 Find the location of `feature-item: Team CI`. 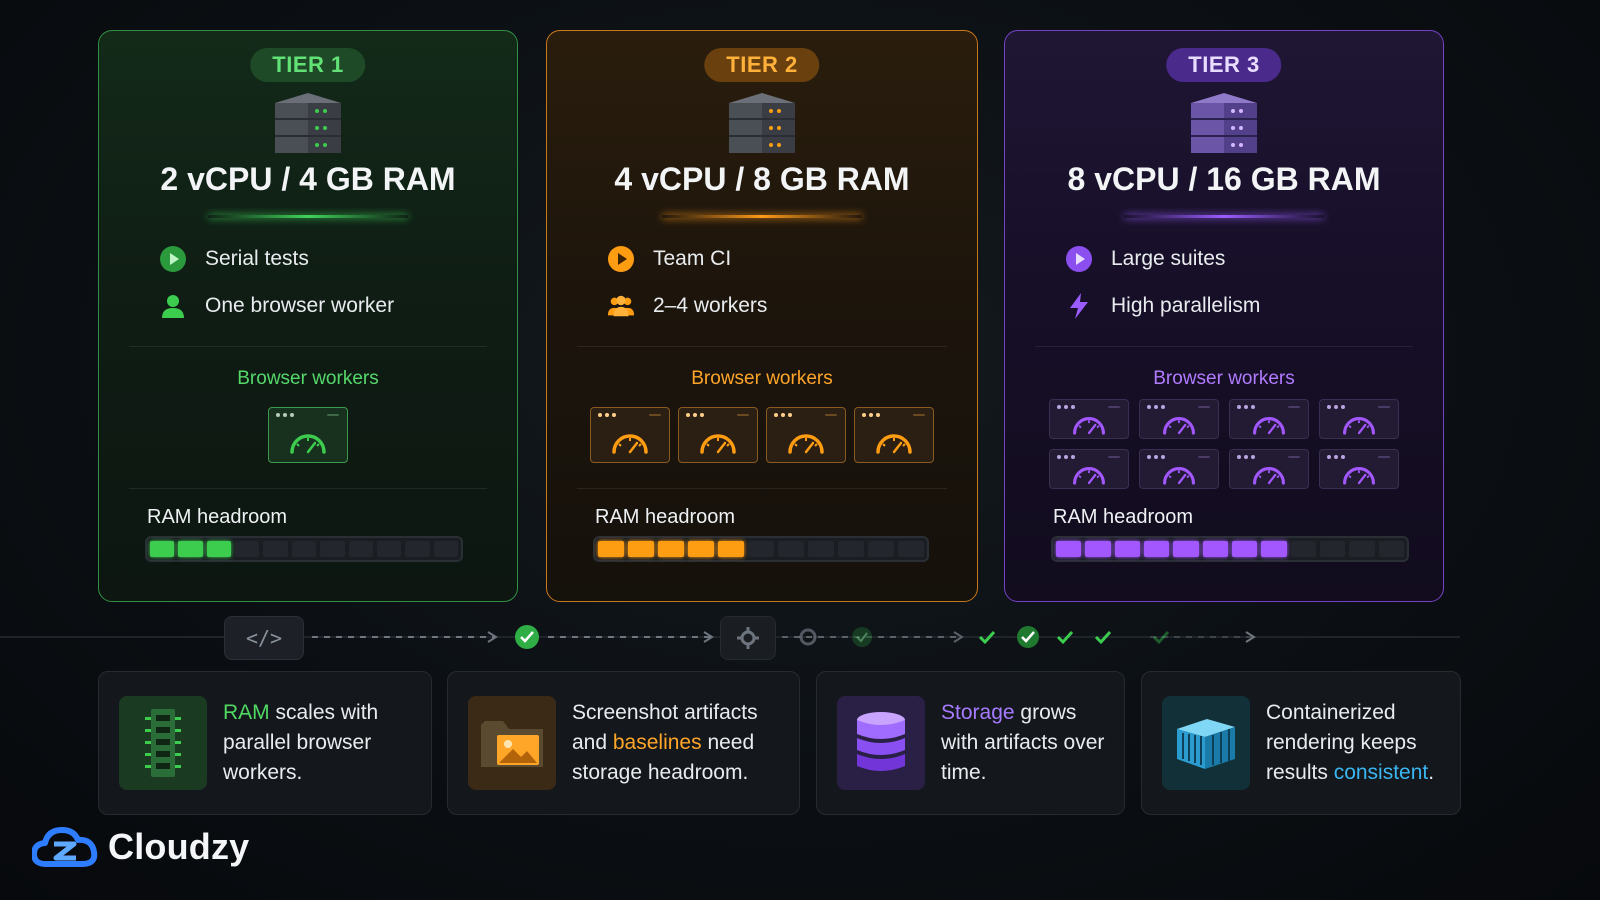

feature-item: Team CI is located at coordinates (669, 259).